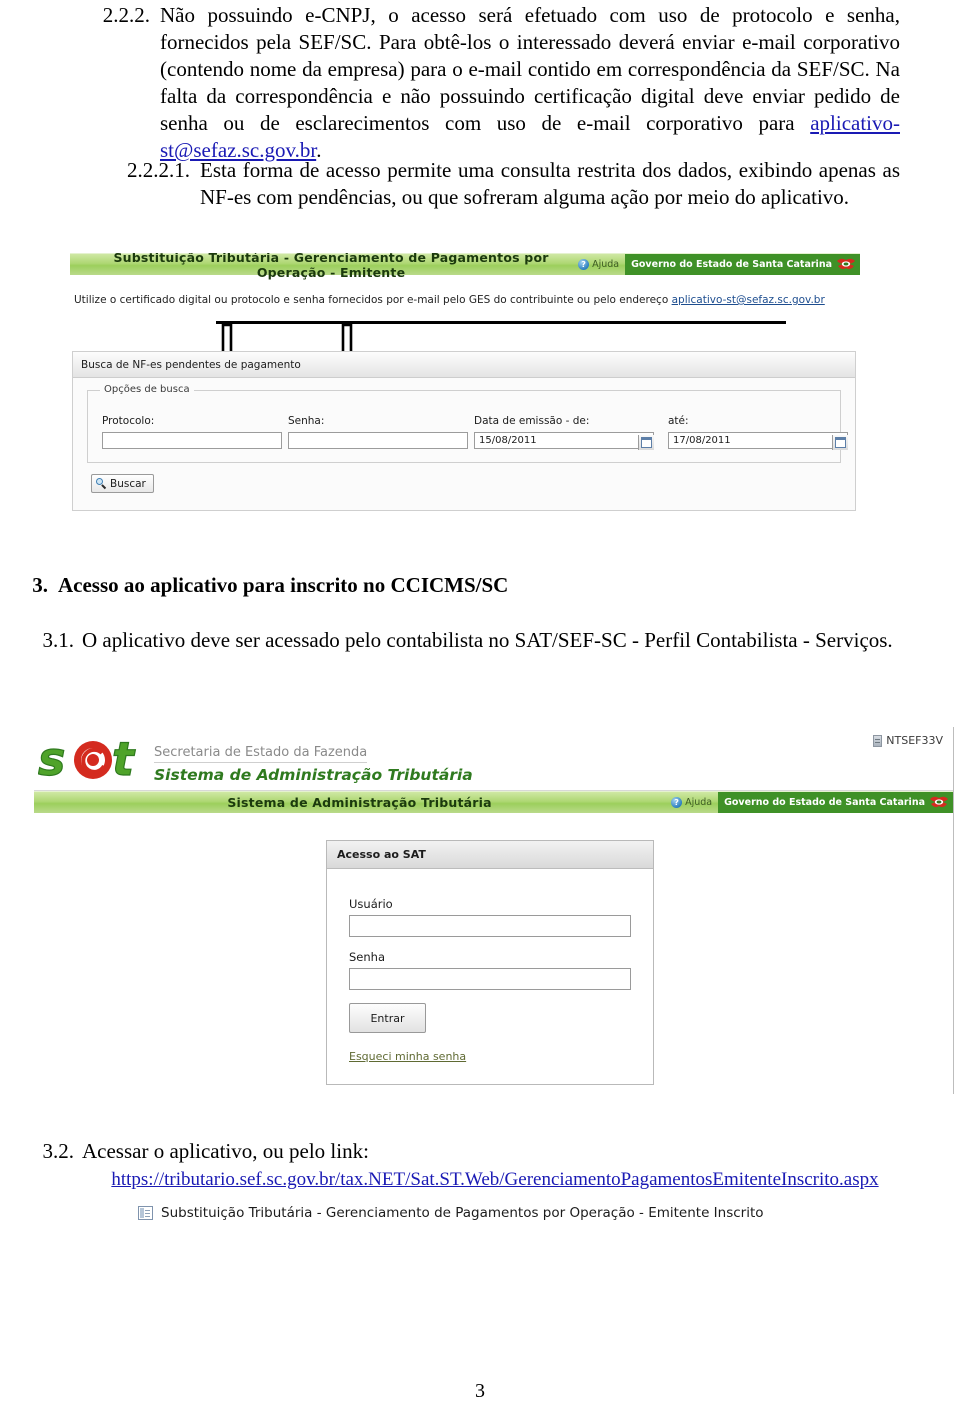  Describe the element at coordinates (367, 957) in the screenshot. I see `senha-label: Senha` at that location.